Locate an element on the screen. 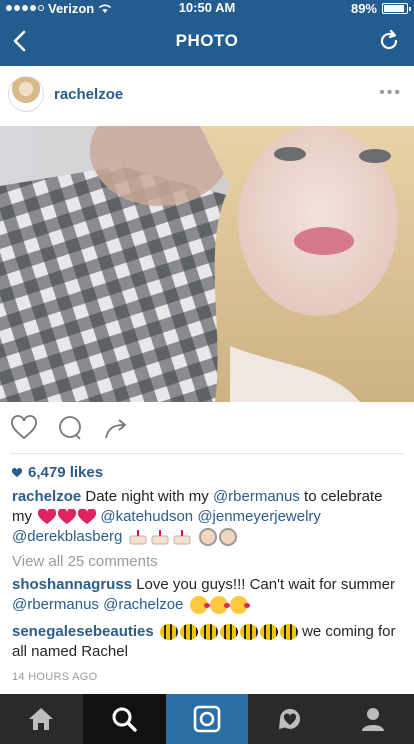 The image size is (414, 744). activity-heart-icon is located at coordinates (289, 718).